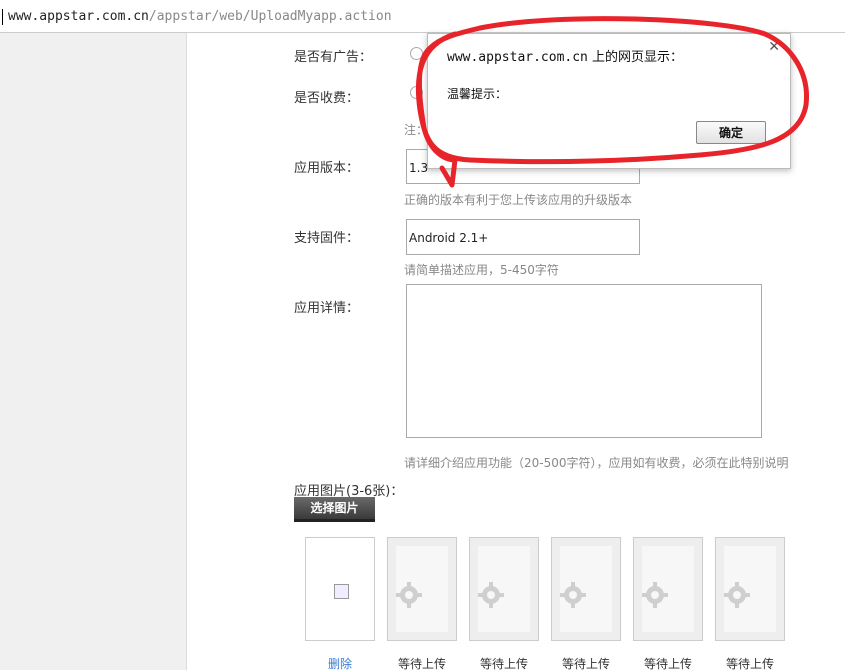 The height and width of the screenshot is (672, 845). What do you see at coordinates (2, 17) in the screenshot?
I see `text-caret` at bounding box center [2, 17].